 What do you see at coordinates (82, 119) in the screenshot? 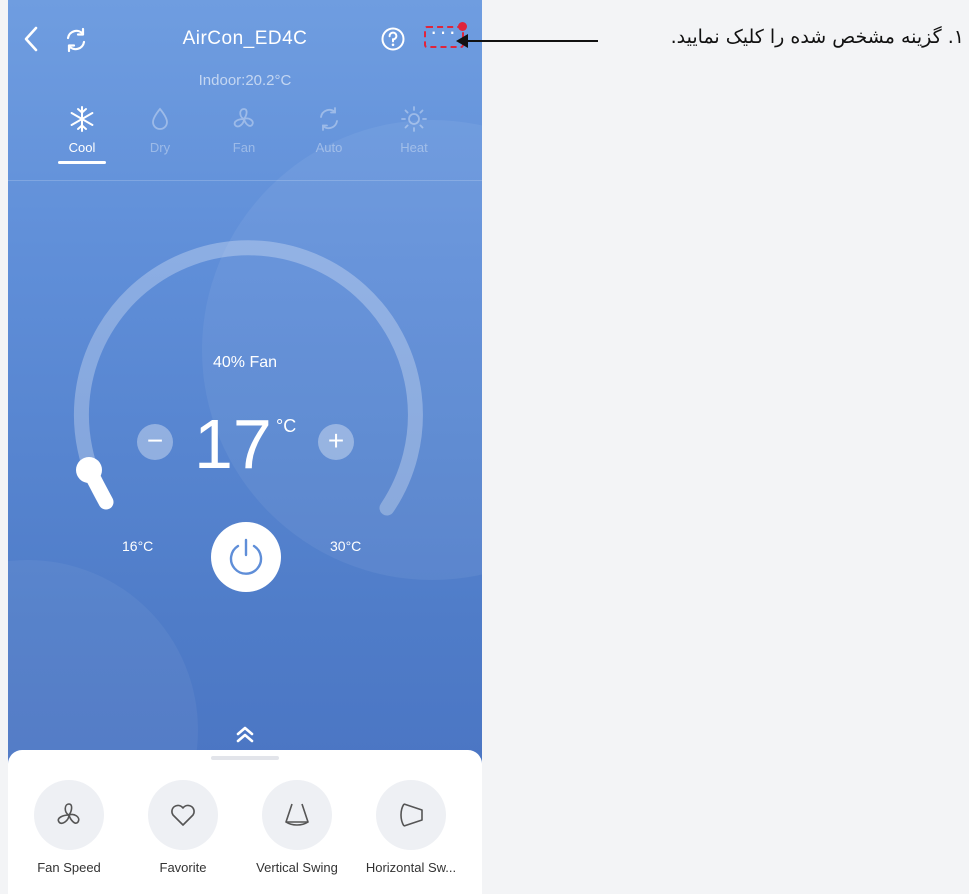
I see `snowflake-icon` at bounding box center [82, 119].